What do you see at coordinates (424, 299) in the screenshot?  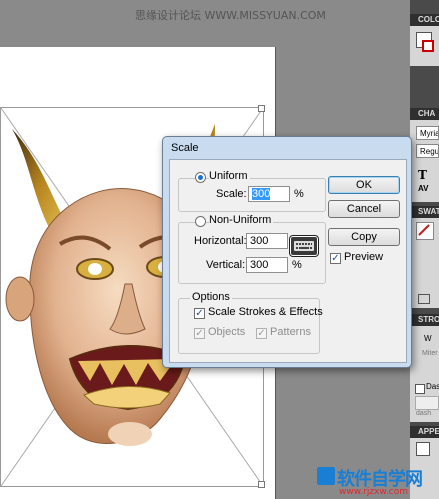 I see `swatch-library-icon` at bounding box center [424, 299].